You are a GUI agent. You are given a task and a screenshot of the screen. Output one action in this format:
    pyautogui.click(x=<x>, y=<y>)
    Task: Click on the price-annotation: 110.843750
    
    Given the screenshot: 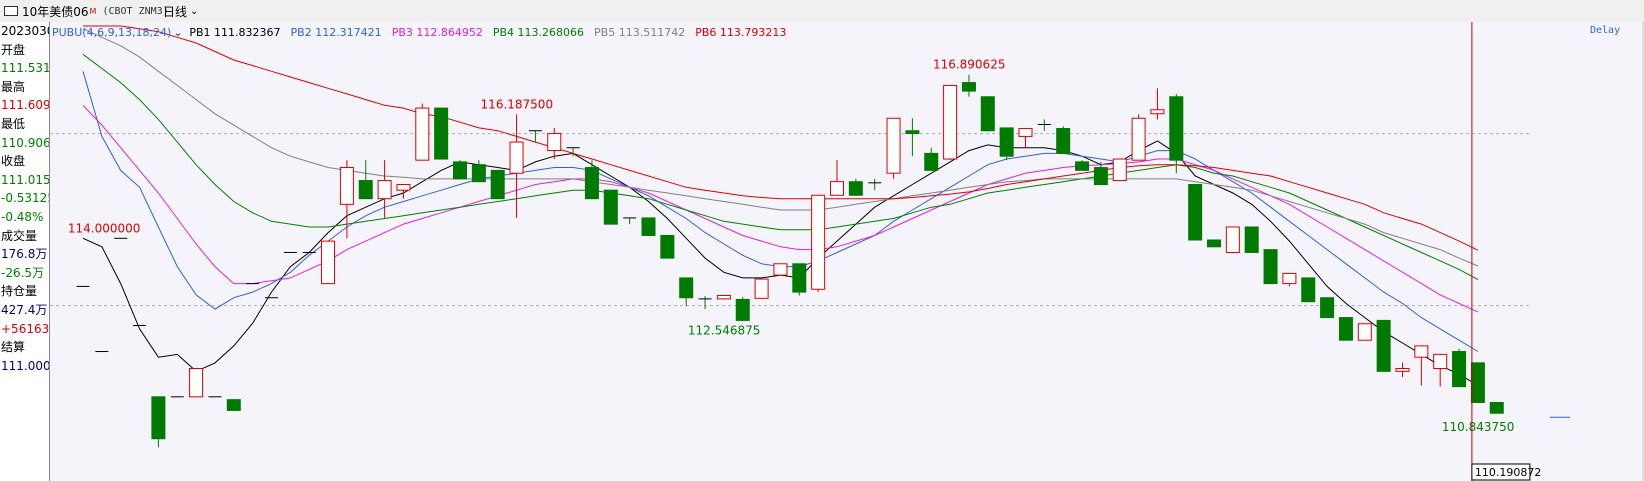 What is the action you would take?
    pyautogui.click(x=1478, y=427)
    